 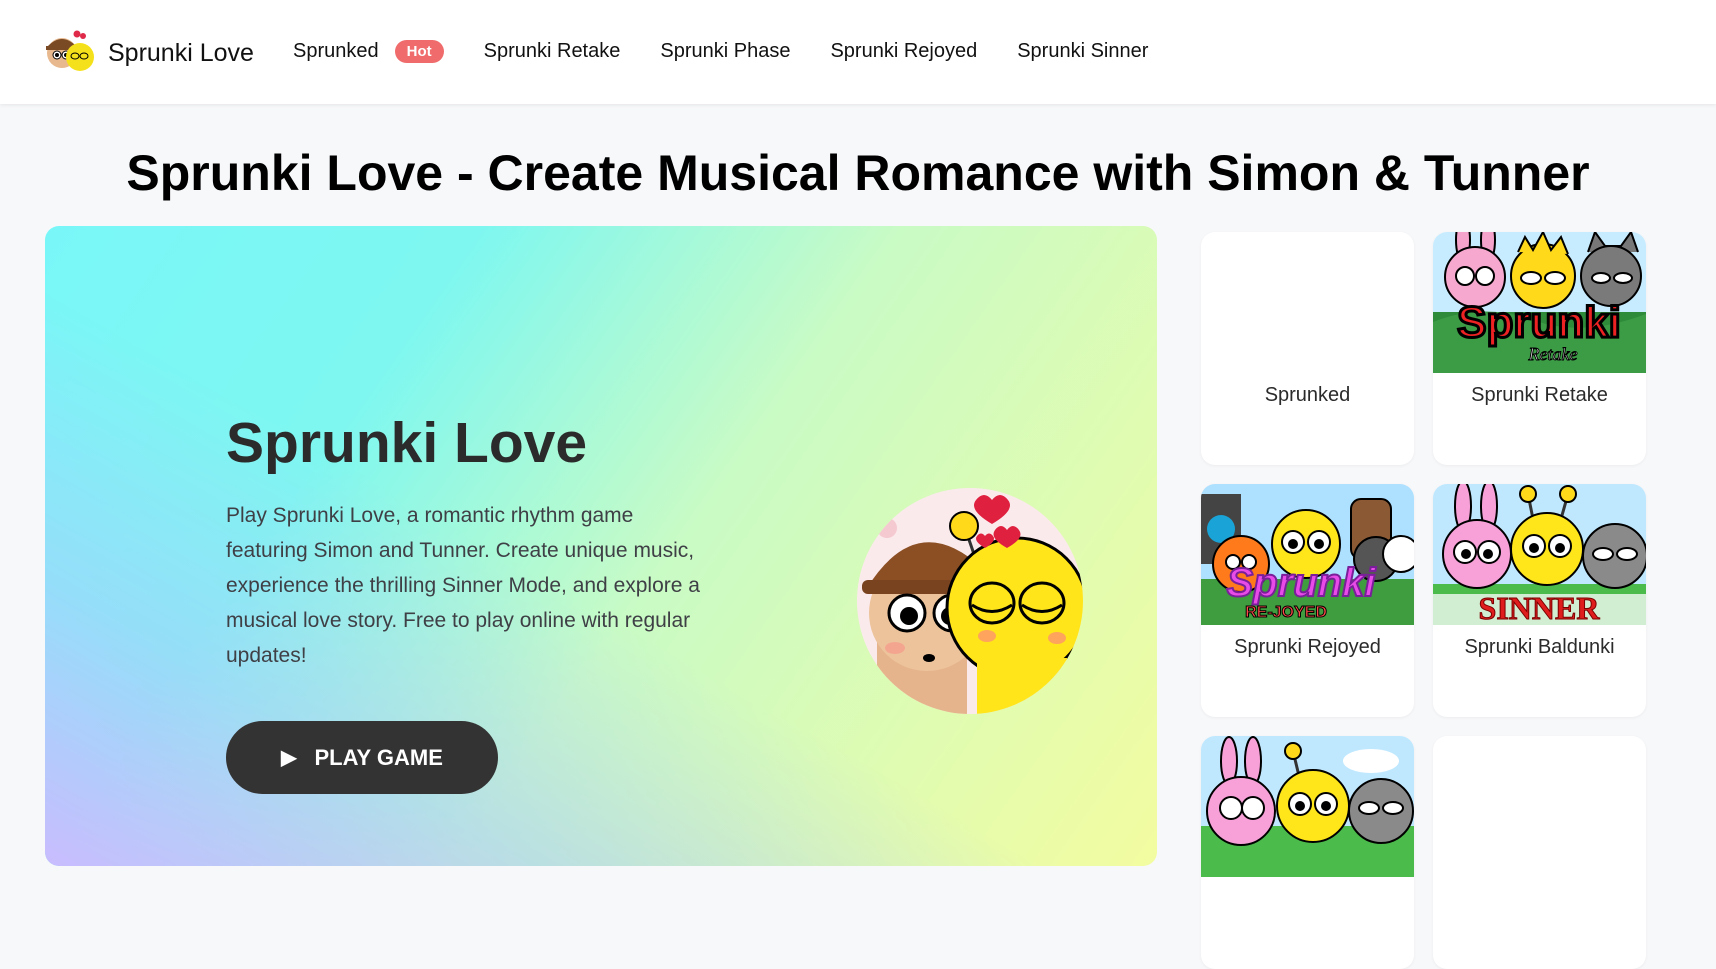 What do you see at coordinates (1553, 354) in the screenshot?
I see `retake-thumb-subtitle: Retake` at bounding box center [1553, 354].